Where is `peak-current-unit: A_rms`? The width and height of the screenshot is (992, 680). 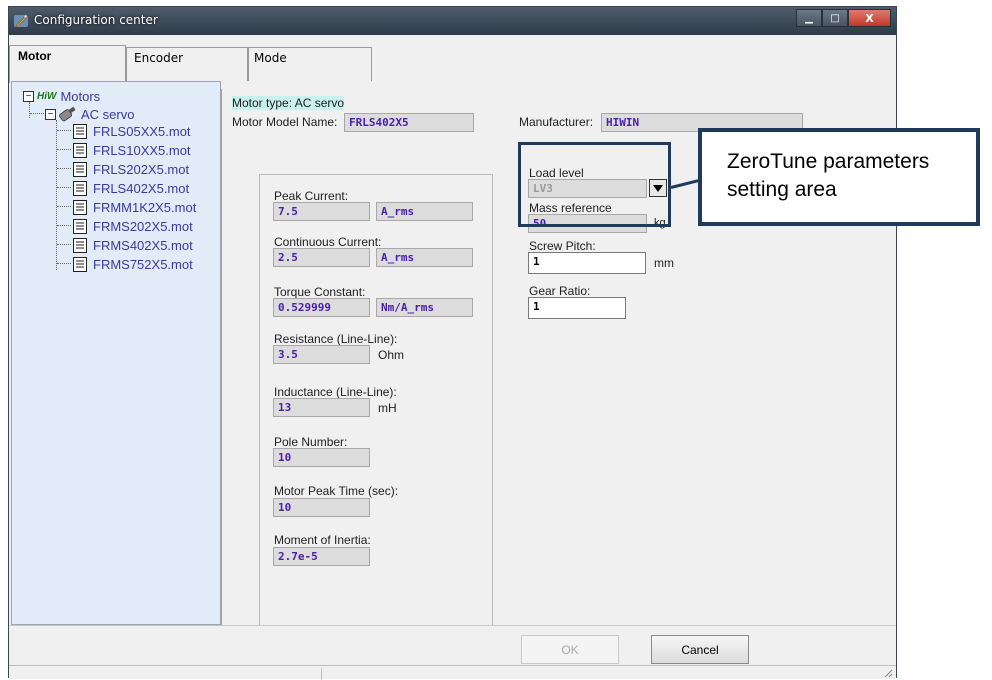
peak-current-unit: A_rms is located at coordinates (424, 211).